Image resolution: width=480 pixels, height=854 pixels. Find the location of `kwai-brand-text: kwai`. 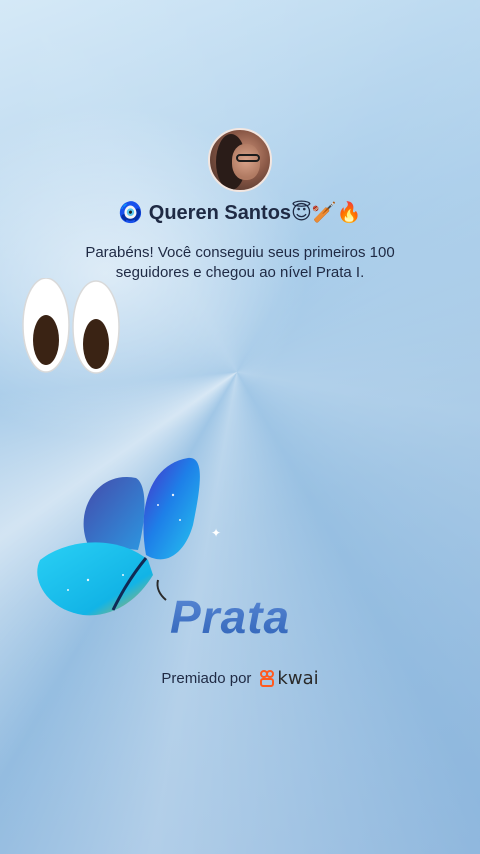

kwai-brand-text: kwai is located at coordinates (298, 678).